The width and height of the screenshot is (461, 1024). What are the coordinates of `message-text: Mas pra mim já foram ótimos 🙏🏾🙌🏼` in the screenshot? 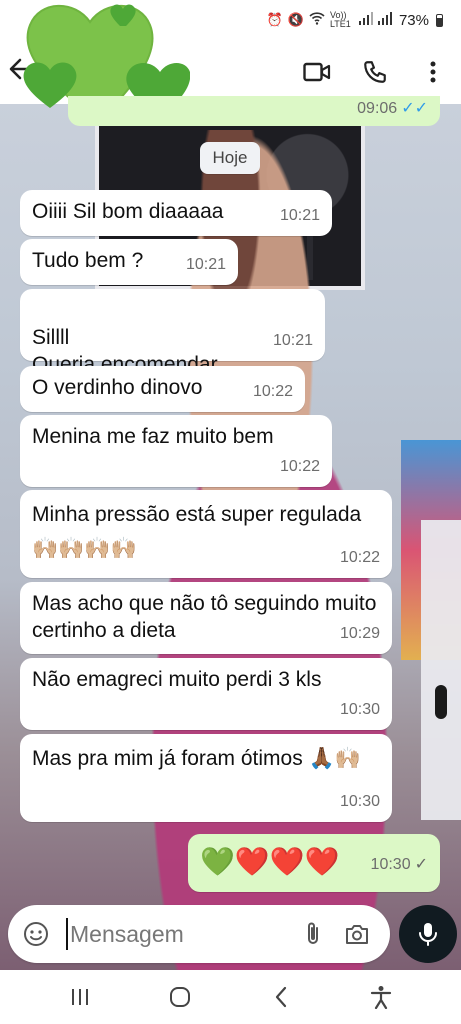 It's located at (196, 758).